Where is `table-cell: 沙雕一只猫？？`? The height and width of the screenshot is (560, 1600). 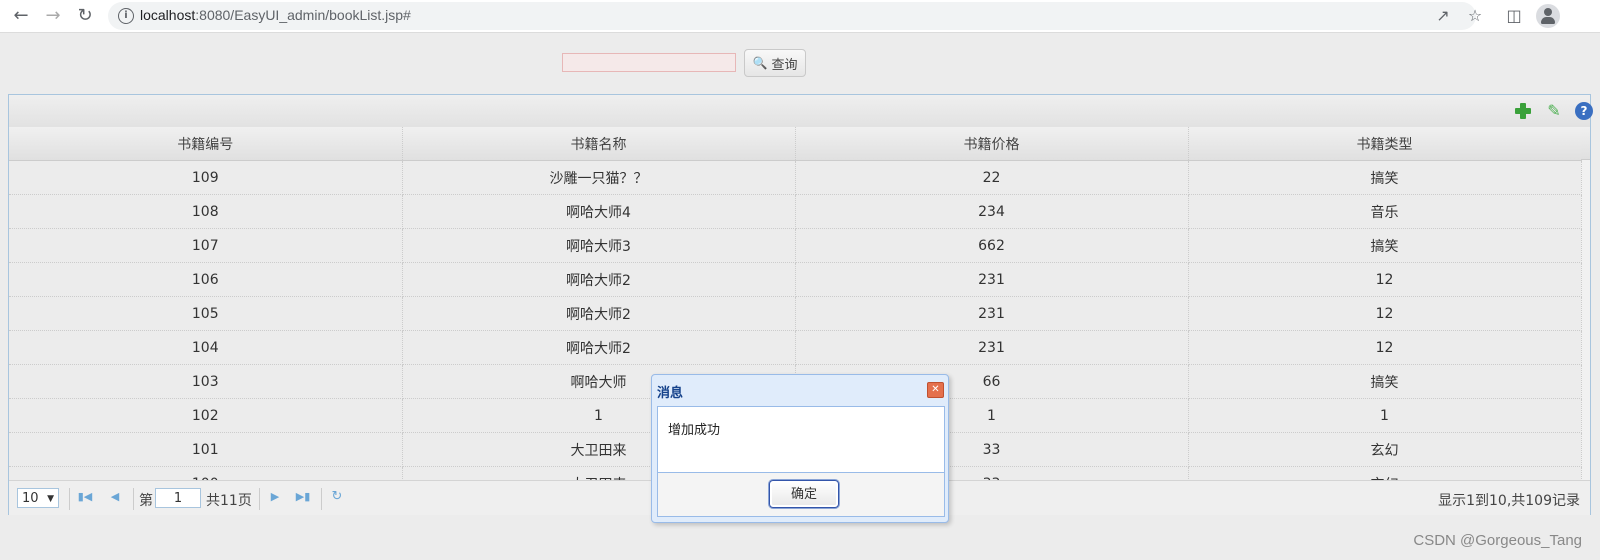
table-cell: 沙雕一只猫？？ is located at coordinates (599, 177).